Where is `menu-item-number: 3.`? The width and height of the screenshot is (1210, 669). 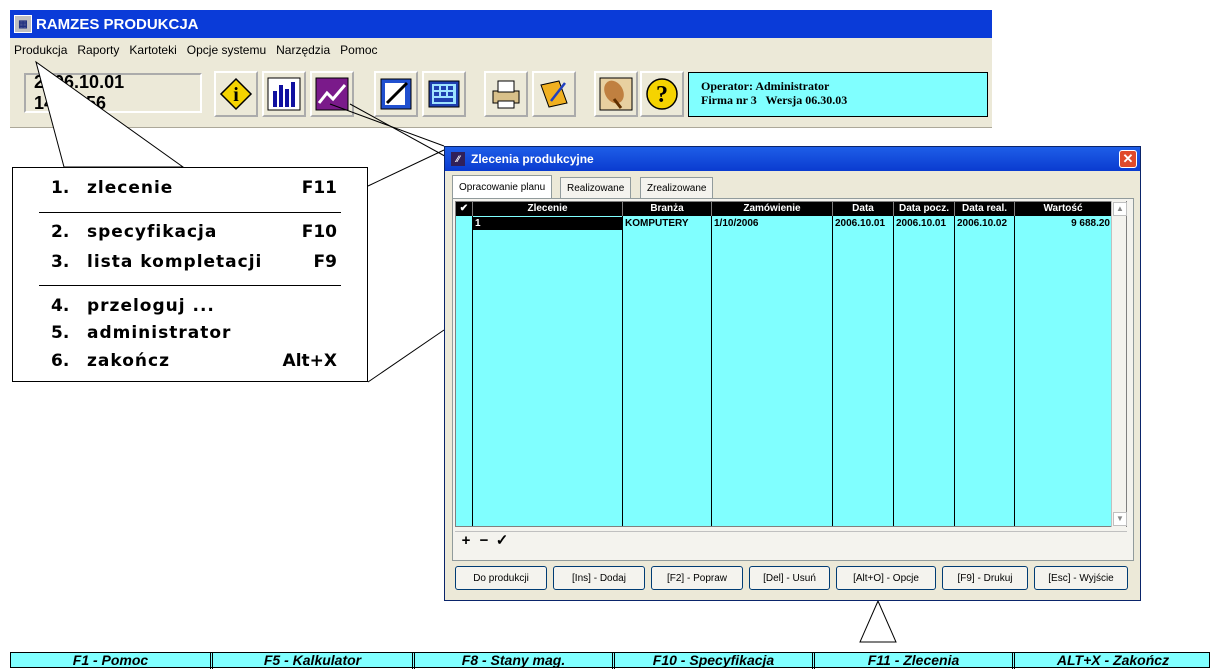
menu-item-number: 3. is located at coordinates (60, 262).